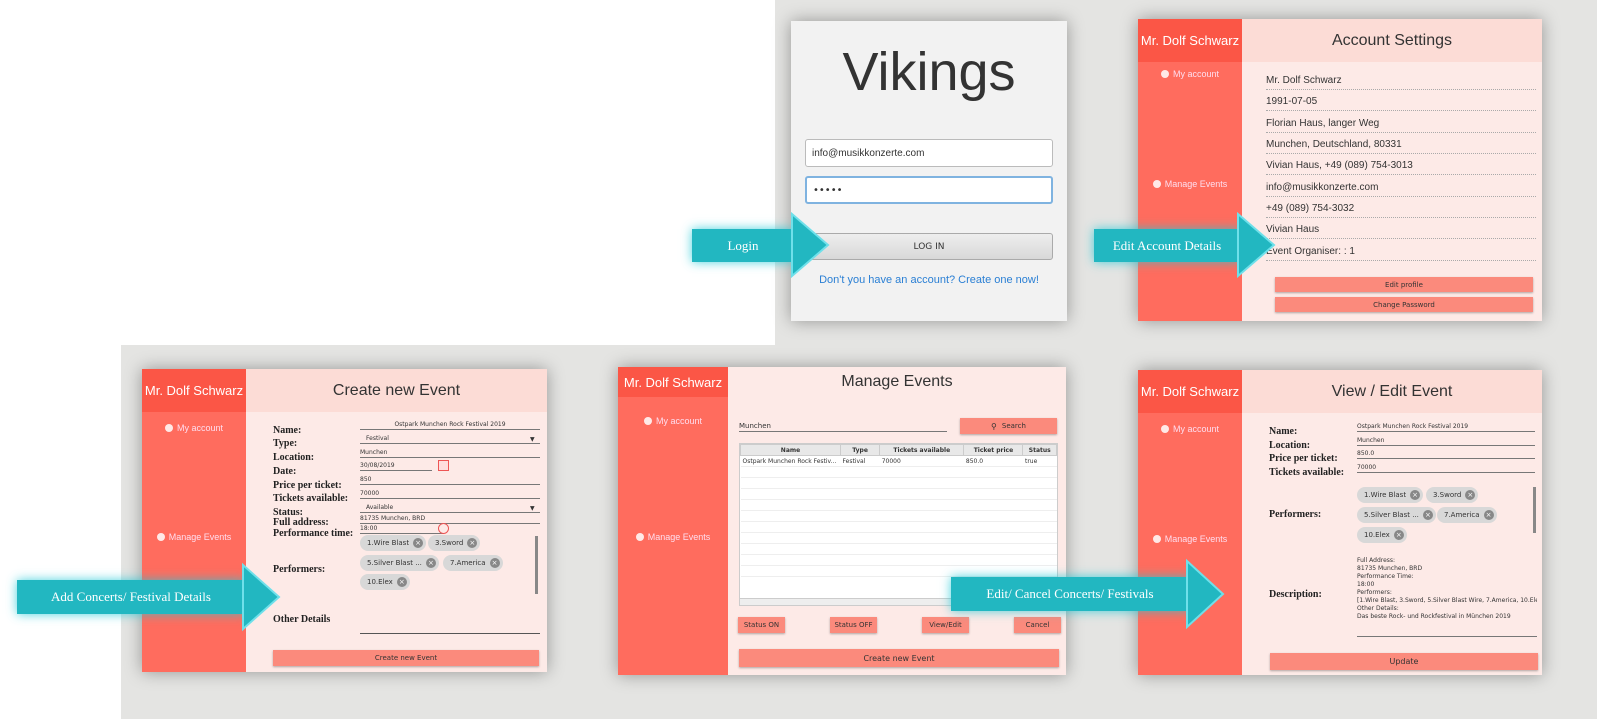  What do you see at coordinates (1376, 560) in the screenshot?
I see `description-line: Full Address:` at bounding box center [1376, 560].